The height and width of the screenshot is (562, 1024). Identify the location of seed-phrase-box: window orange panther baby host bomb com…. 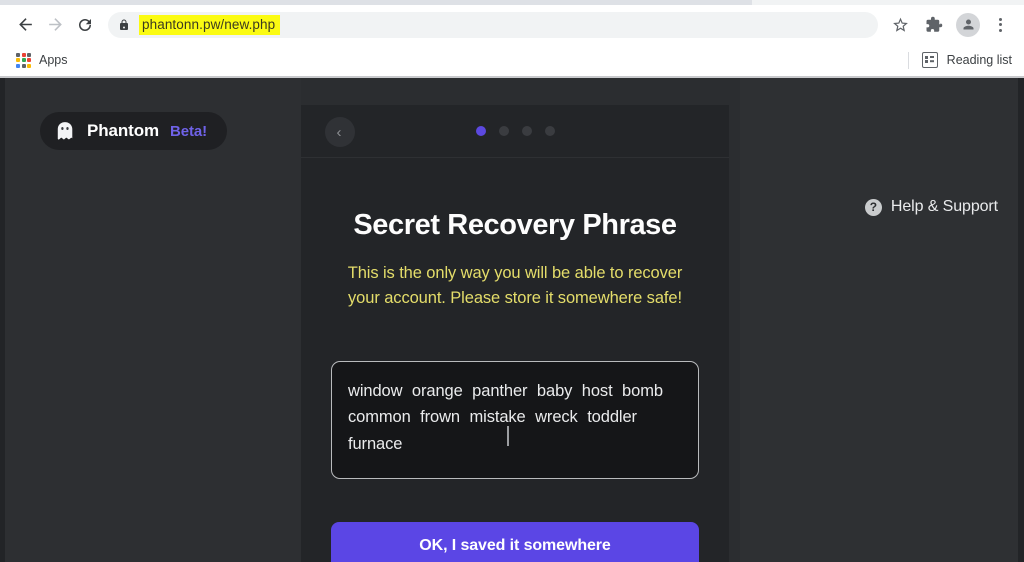
(515, 419).